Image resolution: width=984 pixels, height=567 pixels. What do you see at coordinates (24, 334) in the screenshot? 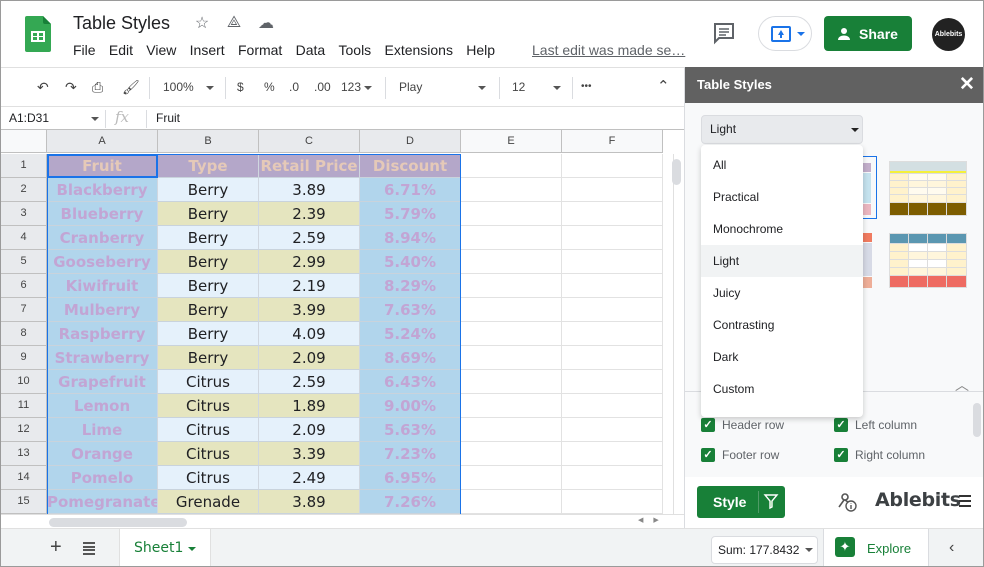
I see `row-header: 8` at bounding box center [24, 334].